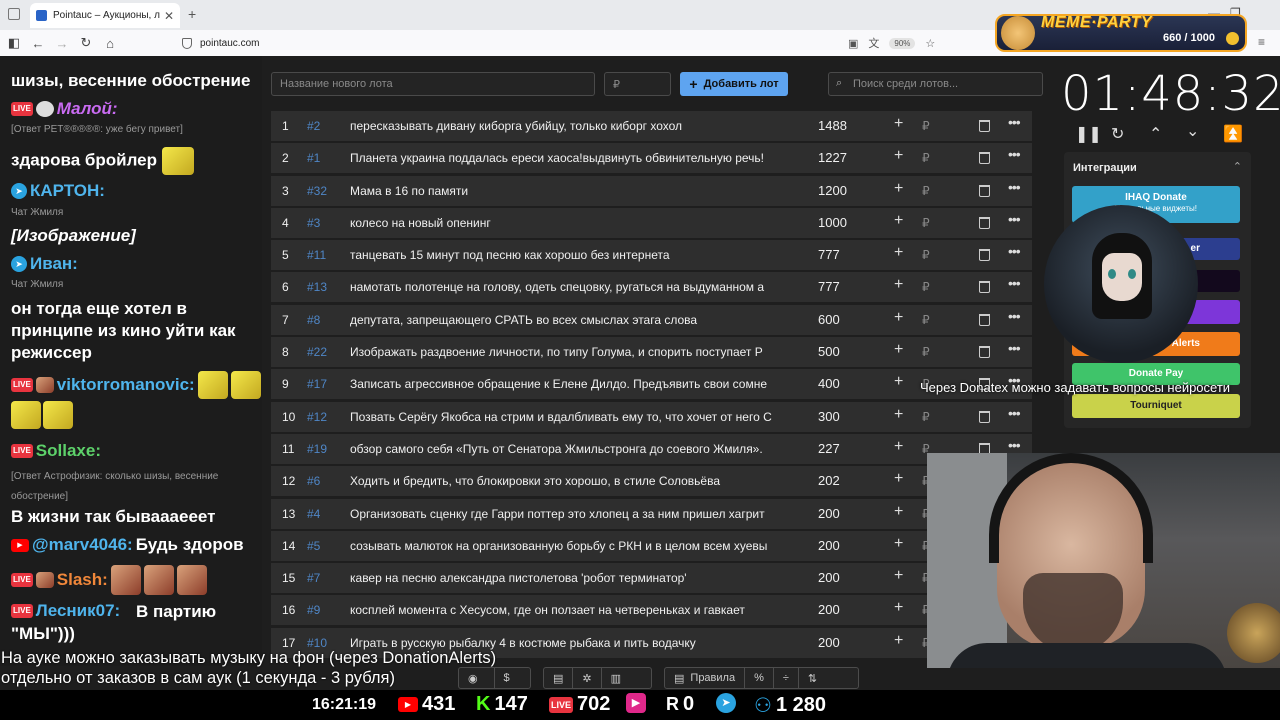 This screenshot has width=1280, height=720. Describe the element at coordinates (930, 43) in the screenshot. I see `bookmark-icon: ☆` at that location.